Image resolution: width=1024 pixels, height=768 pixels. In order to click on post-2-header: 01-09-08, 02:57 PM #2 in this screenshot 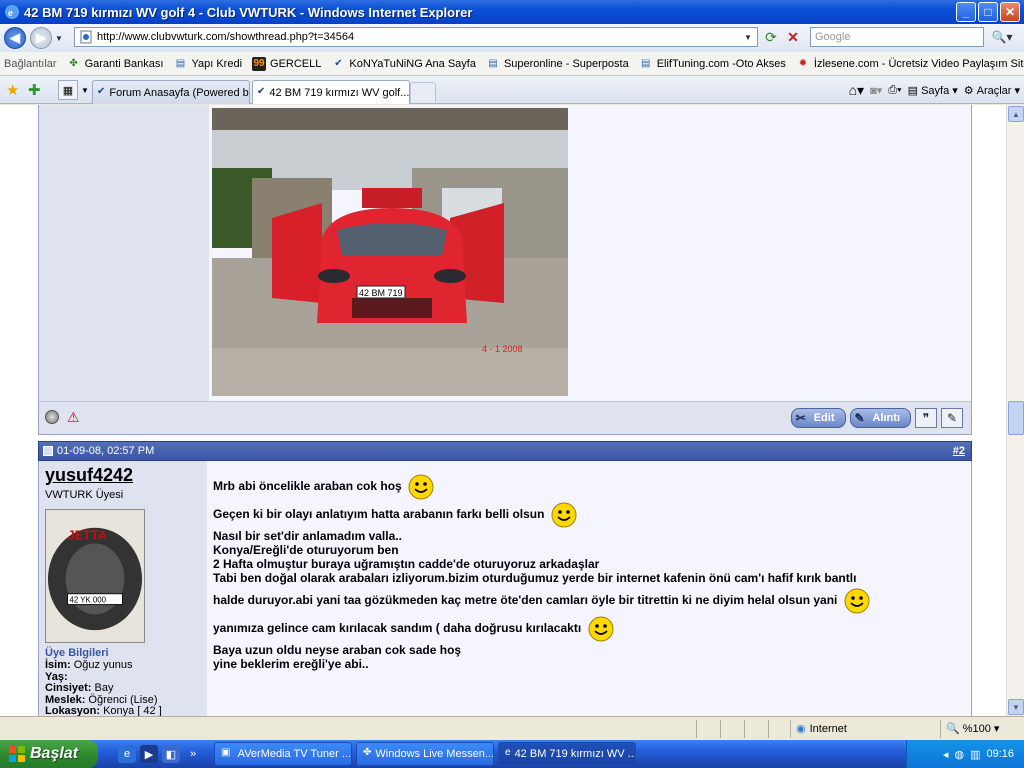, I will do `click(505, 451)`.